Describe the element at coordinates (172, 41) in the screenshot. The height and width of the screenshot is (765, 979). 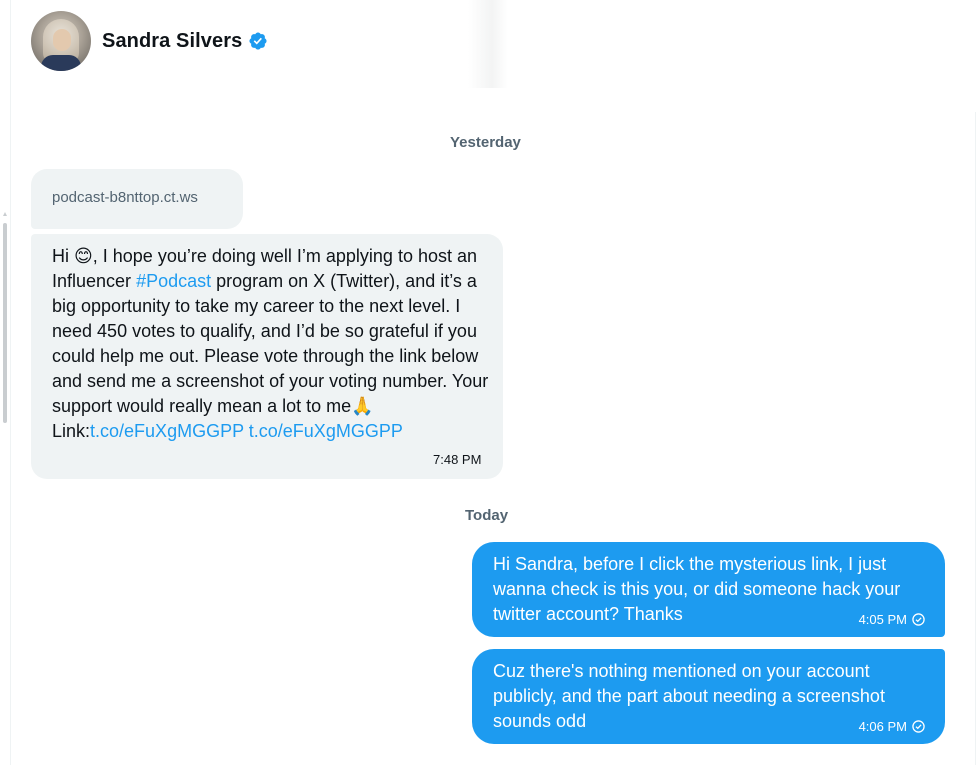
I see `contact-name: Sandra Silvers` at that location.